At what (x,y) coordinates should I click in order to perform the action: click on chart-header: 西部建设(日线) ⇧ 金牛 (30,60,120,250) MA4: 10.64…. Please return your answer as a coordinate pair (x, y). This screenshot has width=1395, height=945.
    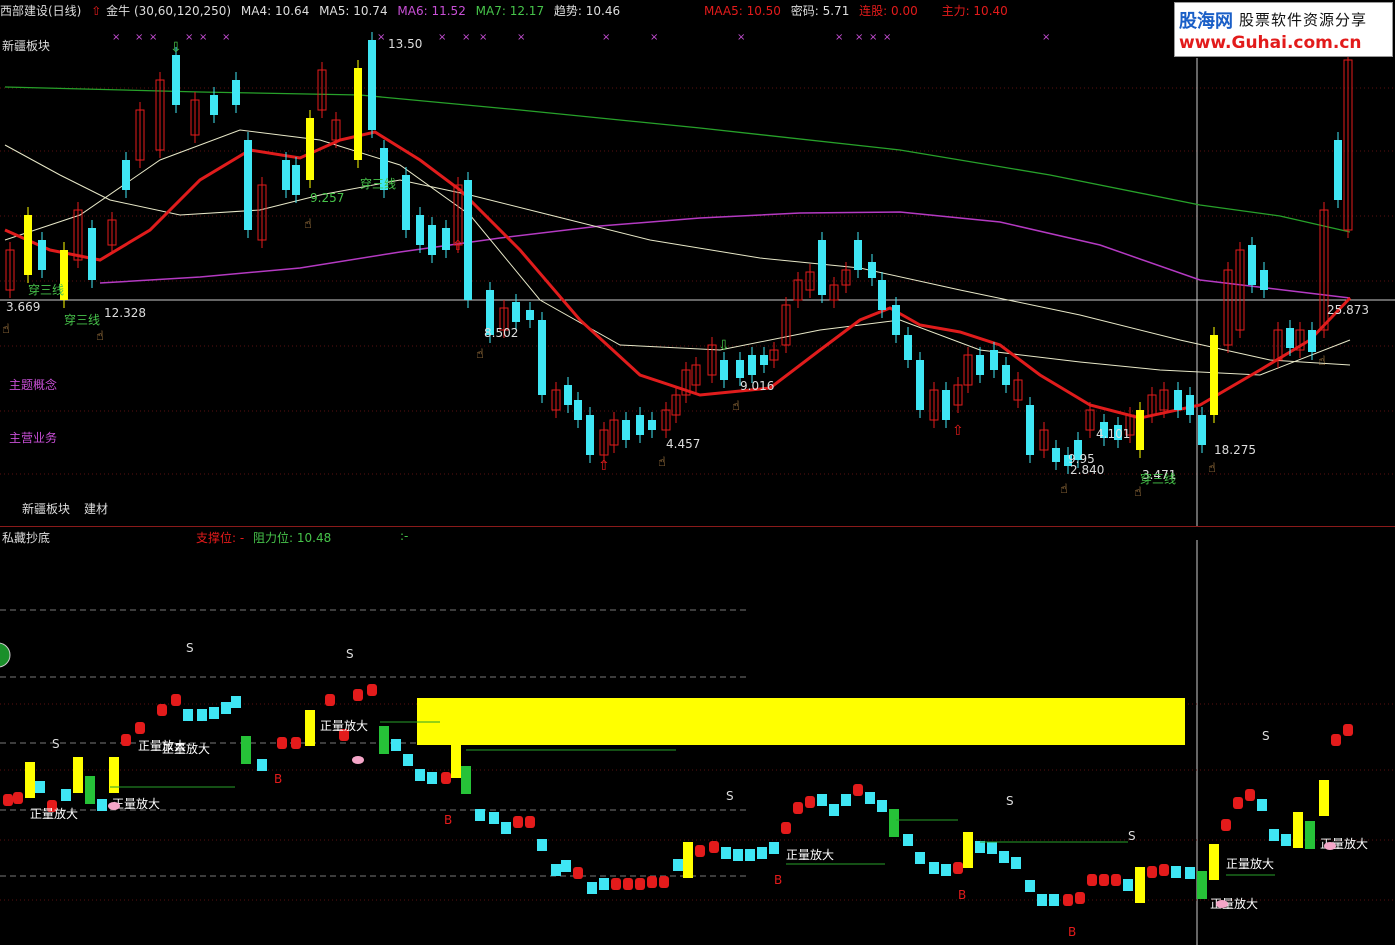
    Looking at the image, I should click on (507, 11).